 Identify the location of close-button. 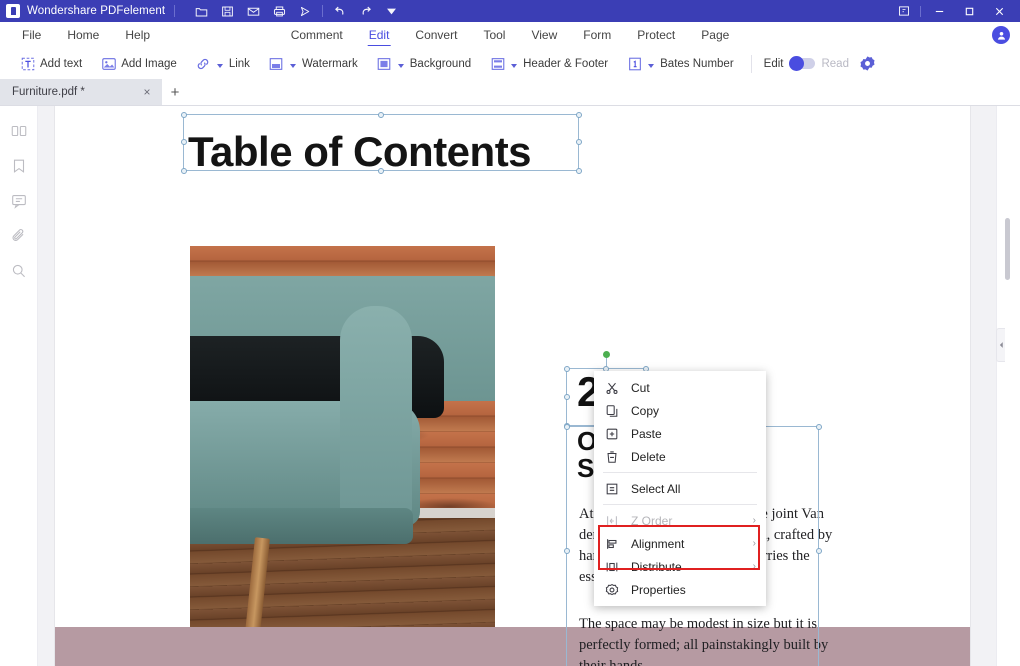
(999, 11).